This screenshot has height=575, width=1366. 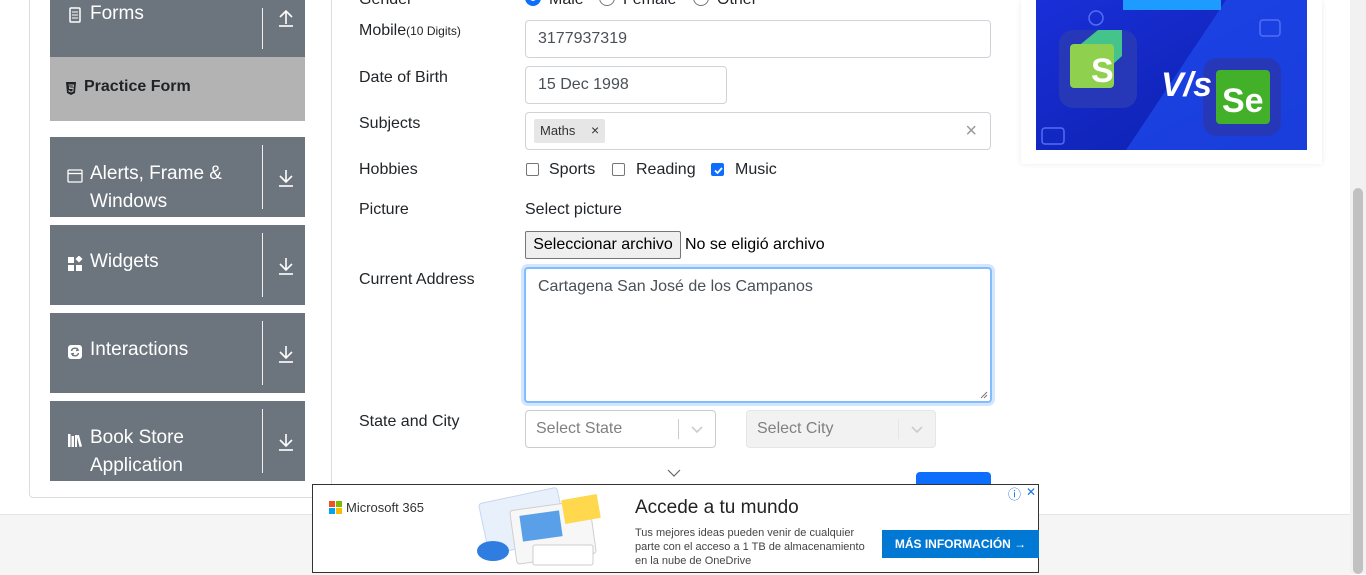 What do you see at coordinates (737, 4) in the screenshot?
I see `gender-other-label: Other` at bounding box center [737, 4].